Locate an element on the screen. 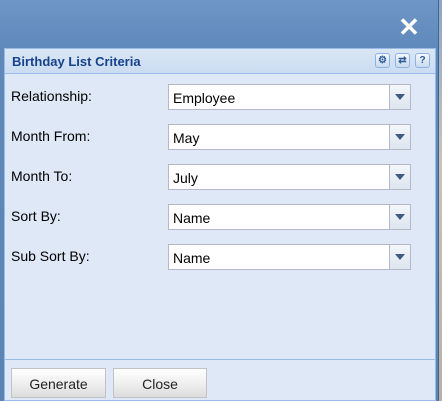 This screenshot has width=442, height=401. month-from-label: Month From: is located at coordinates (51, 136).